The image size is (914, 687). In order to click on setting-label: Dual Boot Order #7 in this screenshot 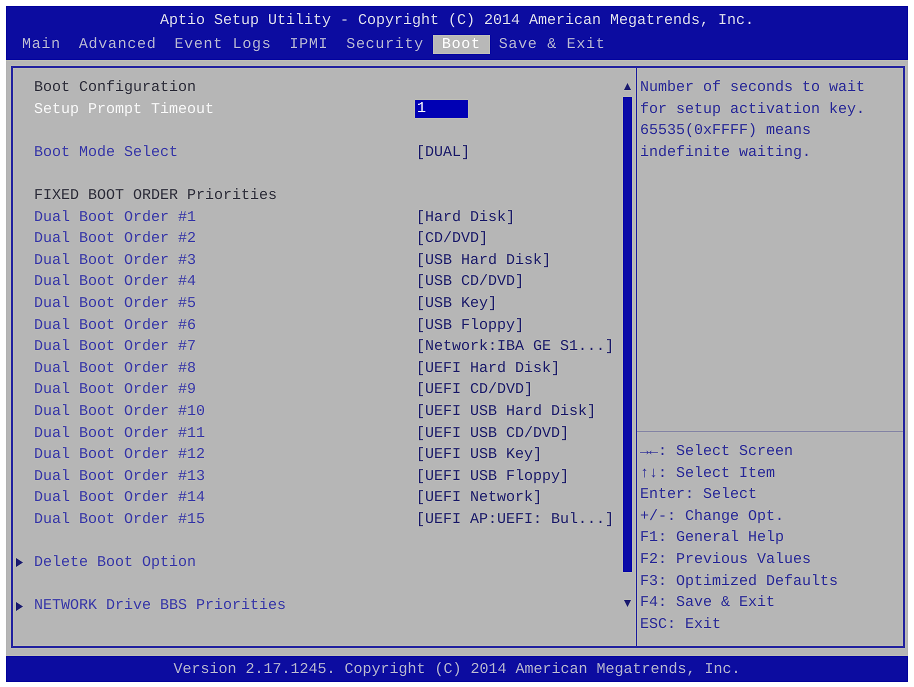, I will do `click(115, 347)`.